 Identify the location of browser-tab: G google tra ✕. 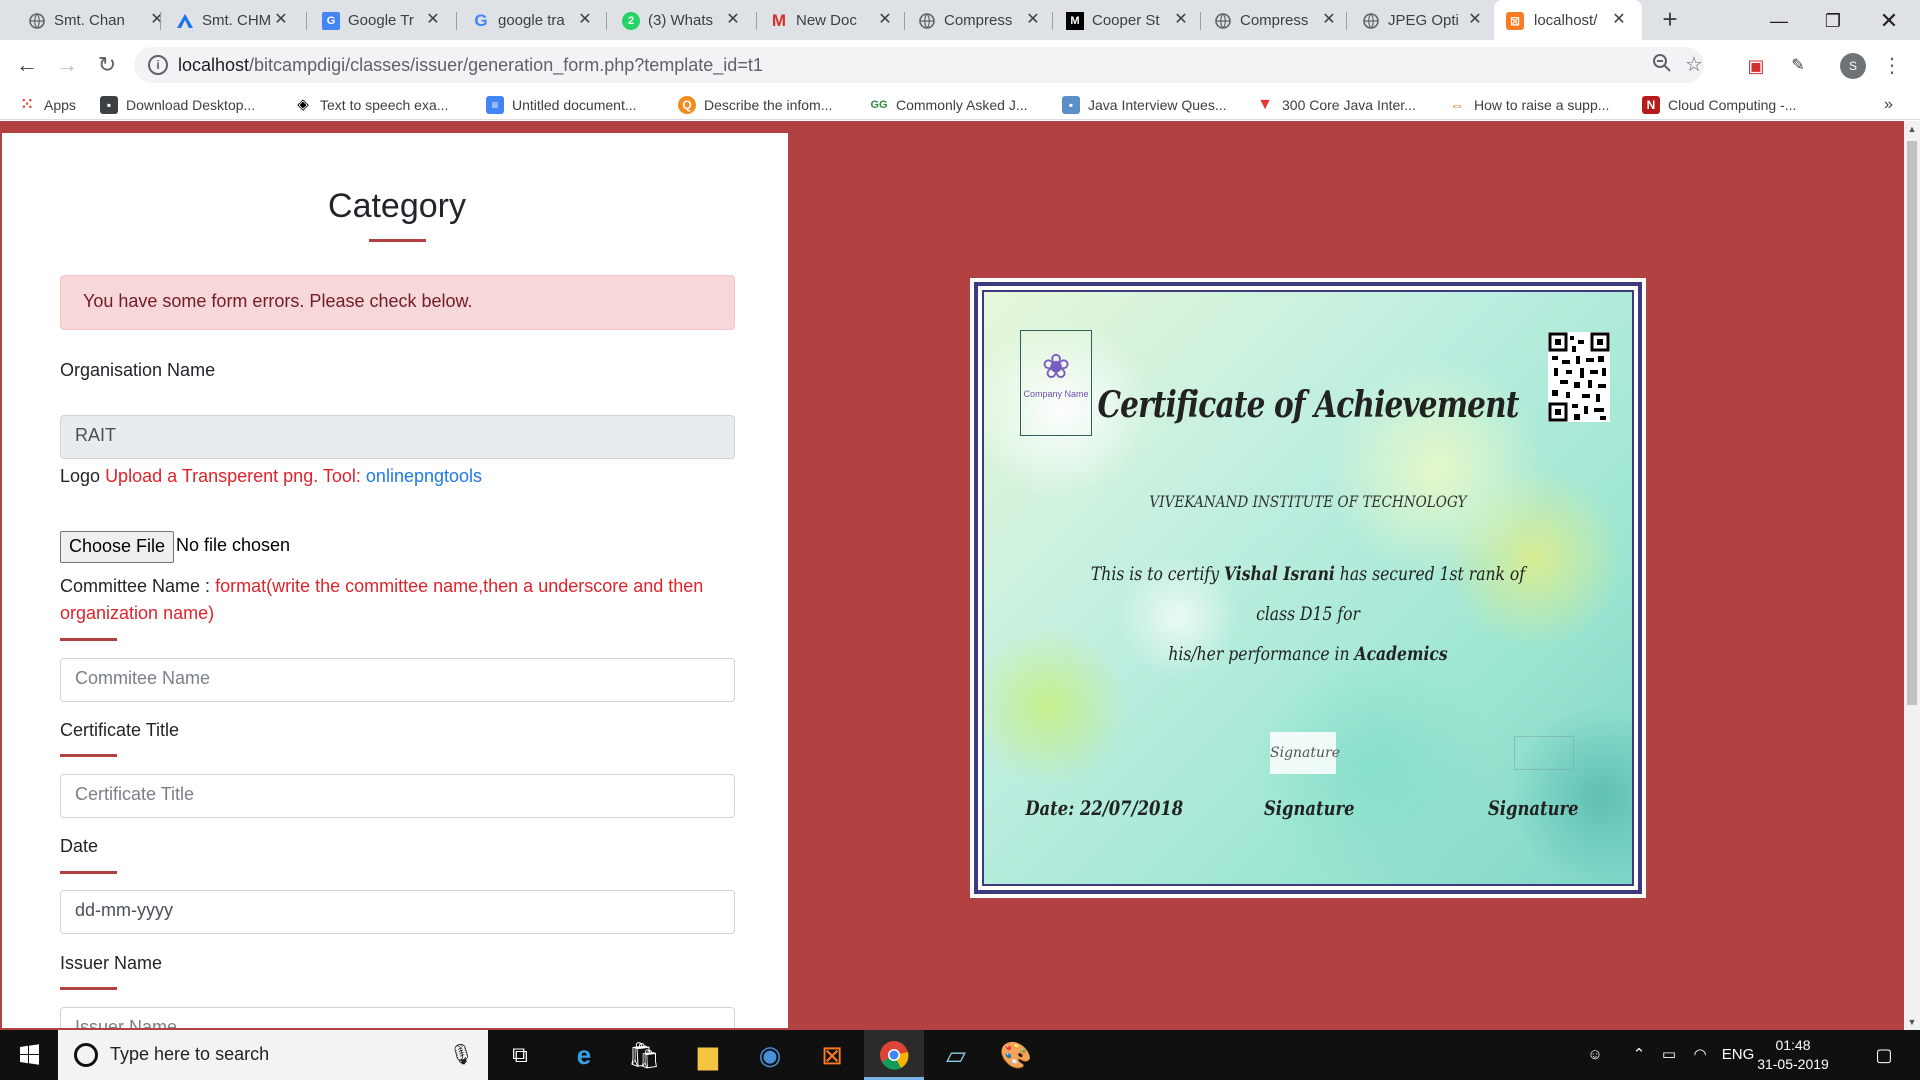
(531, 20).